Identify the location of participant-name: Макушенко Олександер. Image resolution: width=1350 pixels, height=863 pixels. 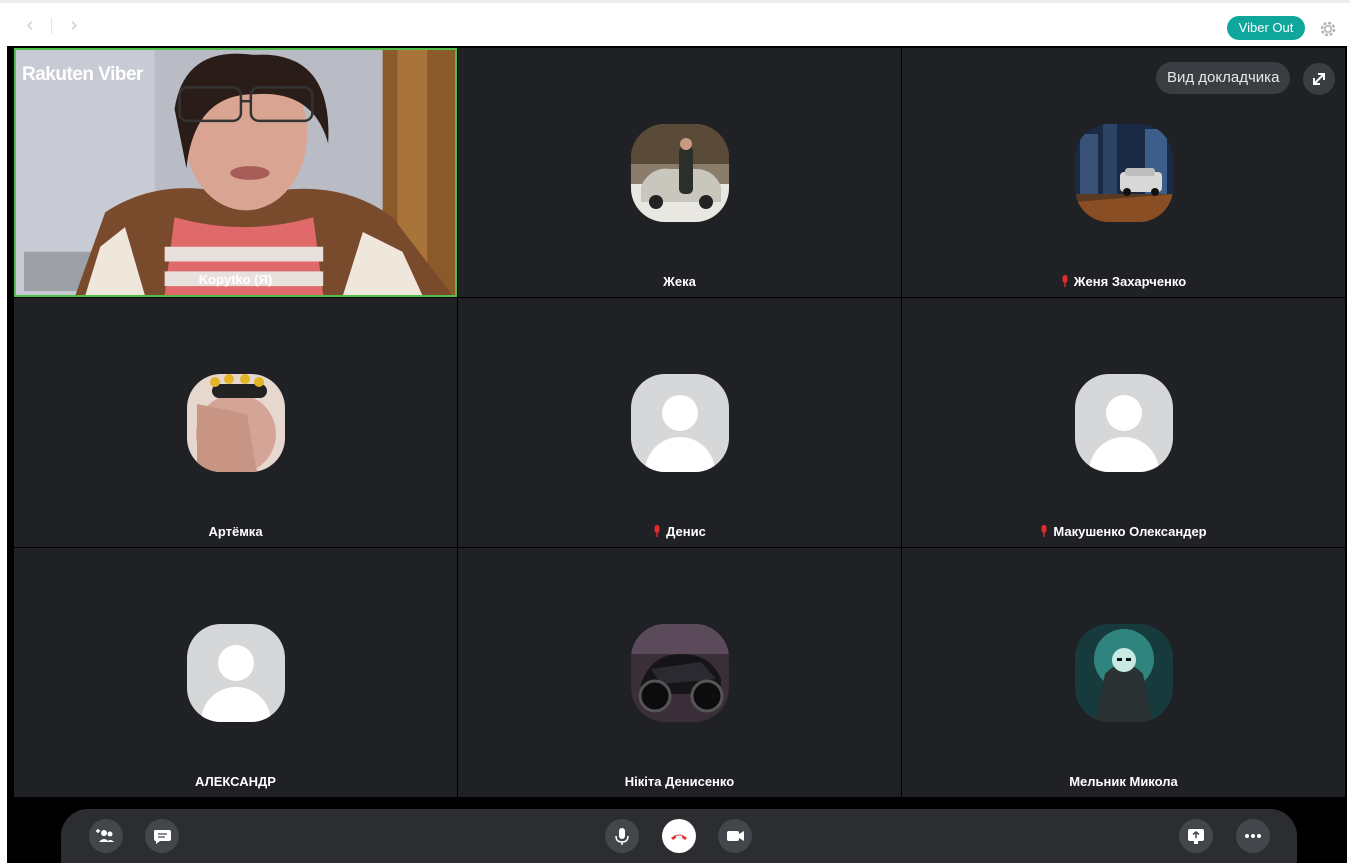
(1123, 531).